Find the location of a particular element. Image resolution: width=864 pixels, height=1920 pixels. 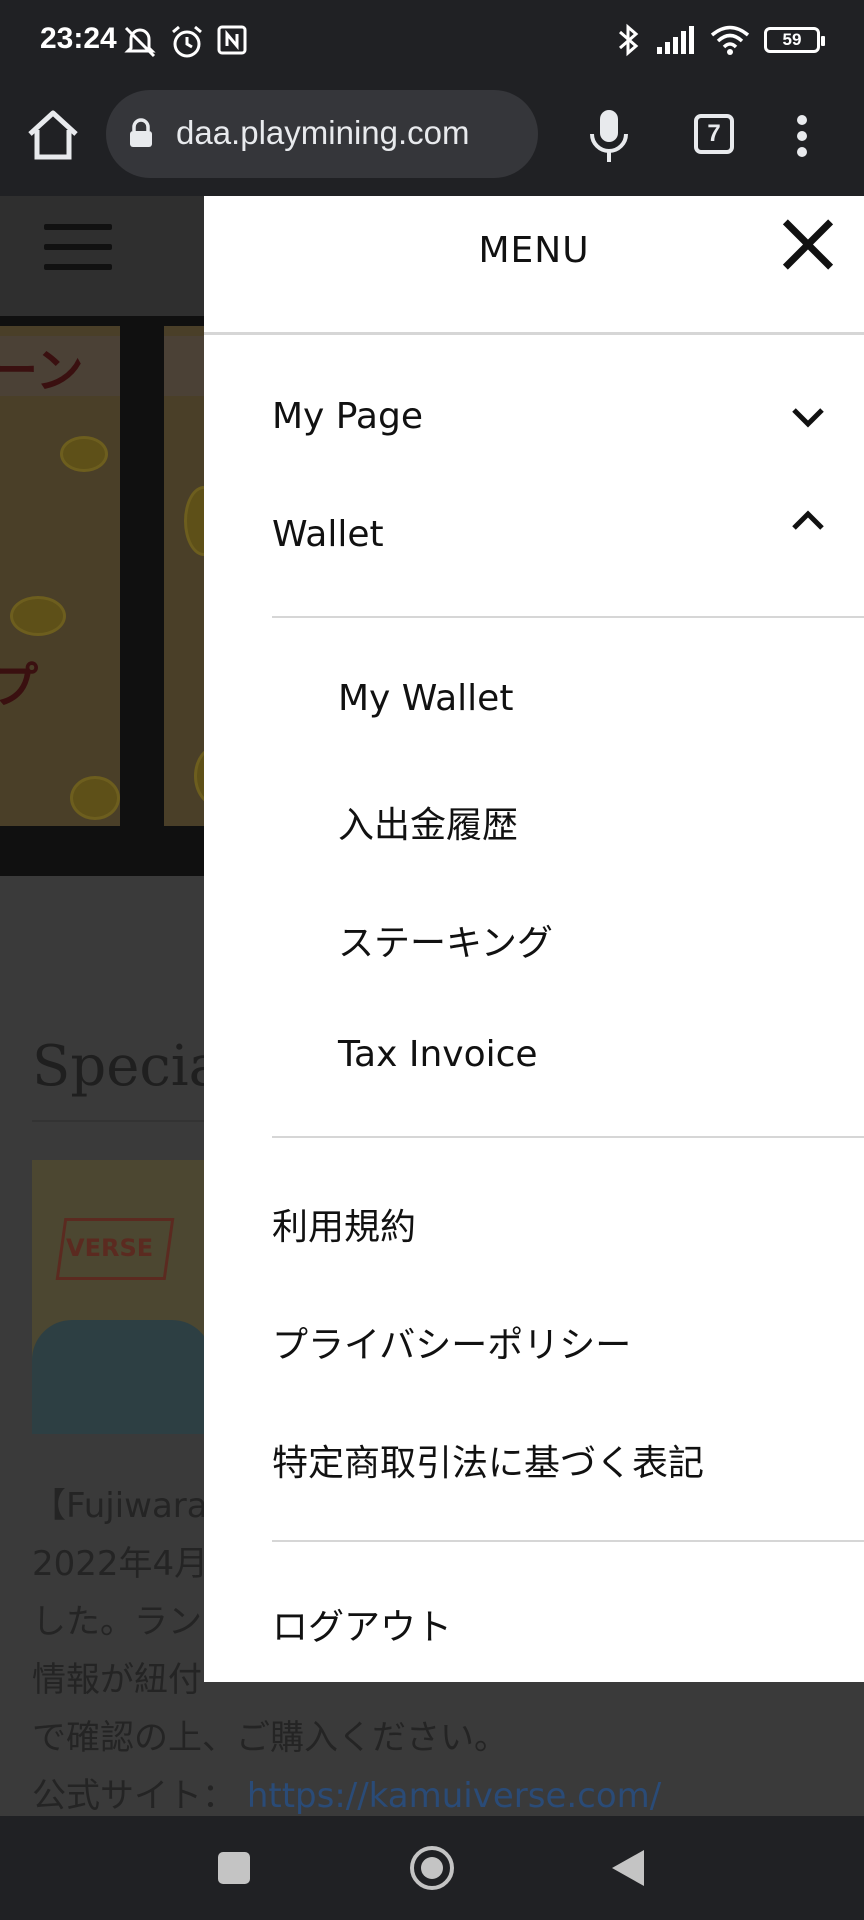

submenu-item-transaction-history: 入出金履歴 is located at coordinates (428, 822).